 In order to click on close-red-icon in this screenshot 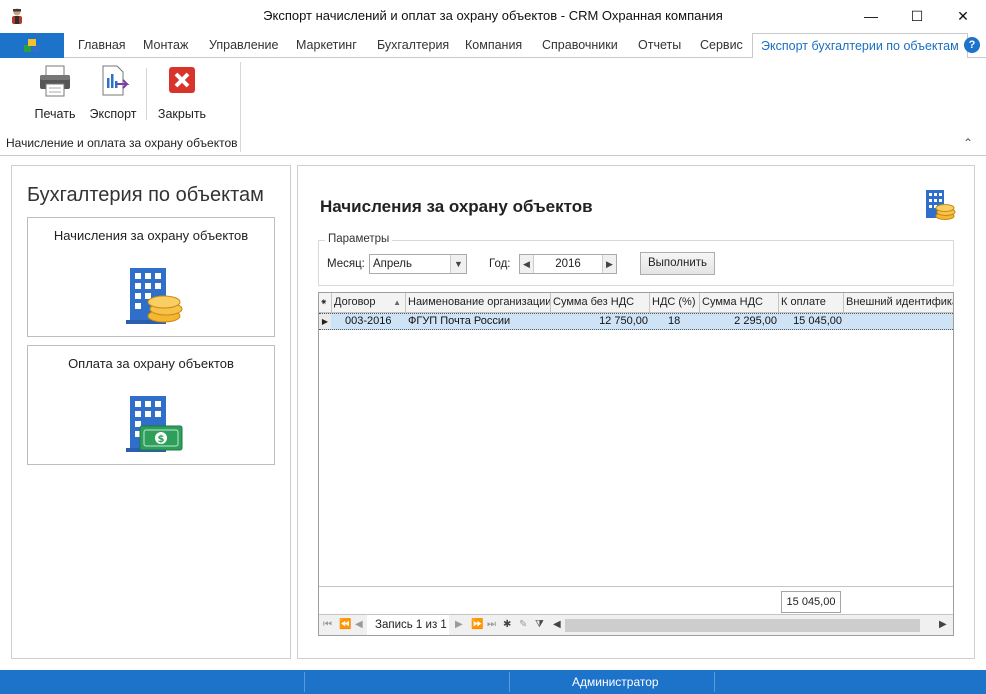, I will do `click(182, 80)`.